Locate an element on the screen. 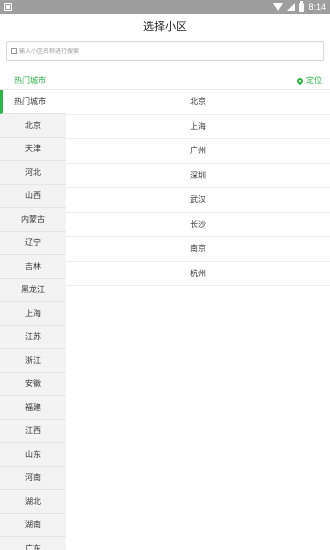 The height and width of the screenshot is (550, 330). sidebar-item: 辽宁 is located at coordinates (33, 243).